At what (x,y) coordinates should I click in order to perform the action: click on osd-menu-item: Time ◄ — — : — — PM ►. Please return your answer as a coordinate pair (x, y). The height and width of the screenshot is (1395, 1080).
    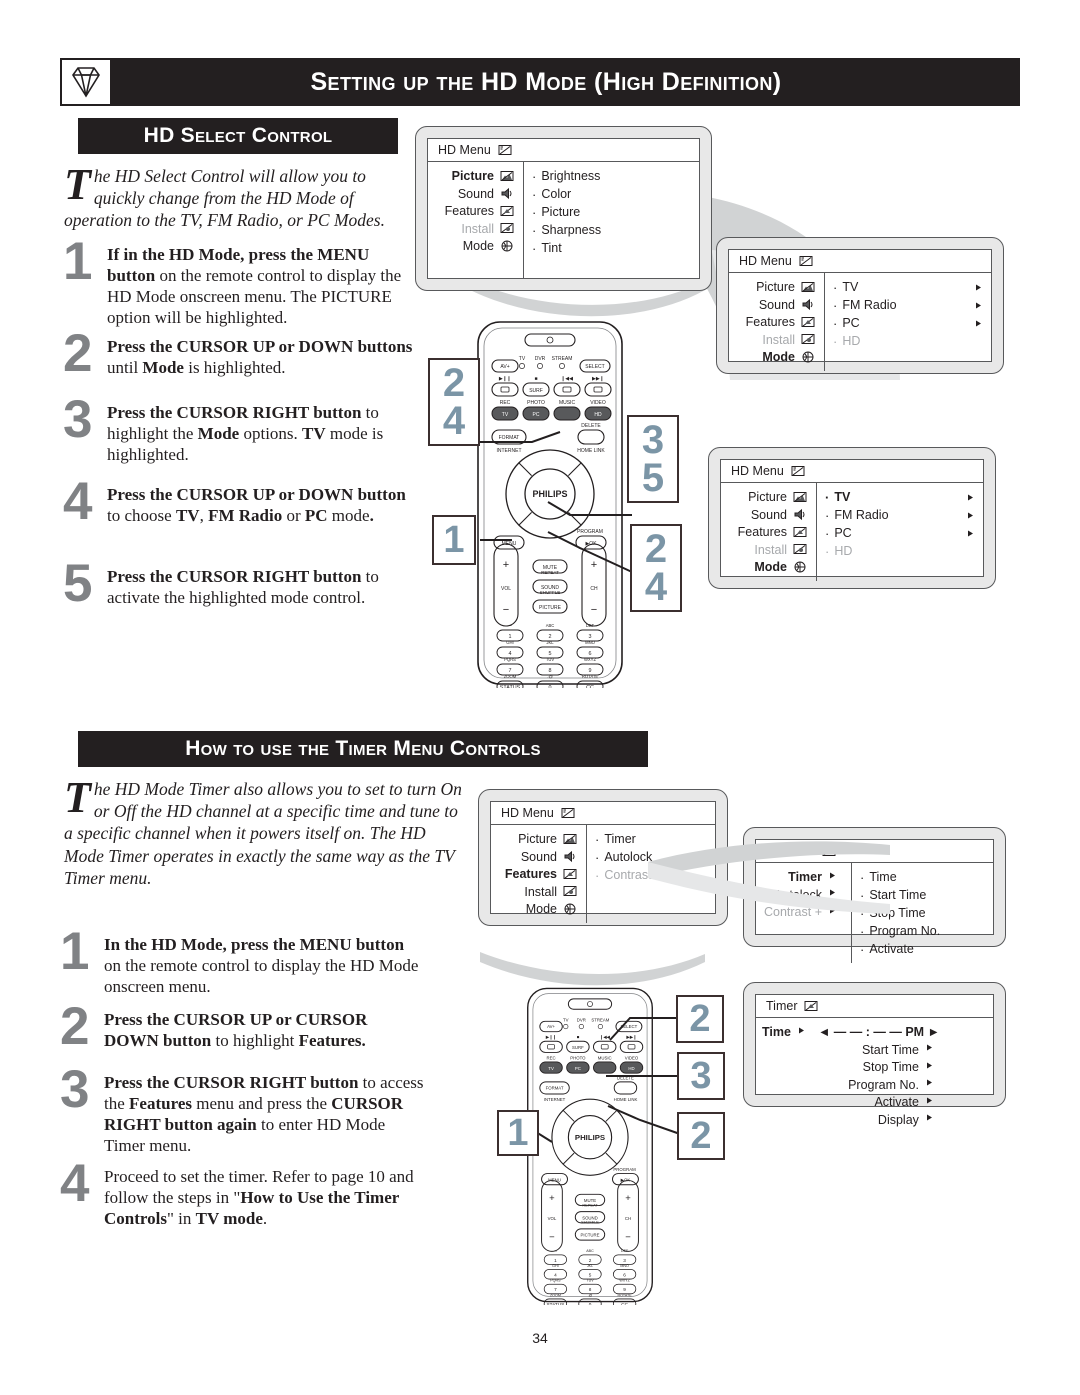
    Looking at the image, I should click on (851, 1032).